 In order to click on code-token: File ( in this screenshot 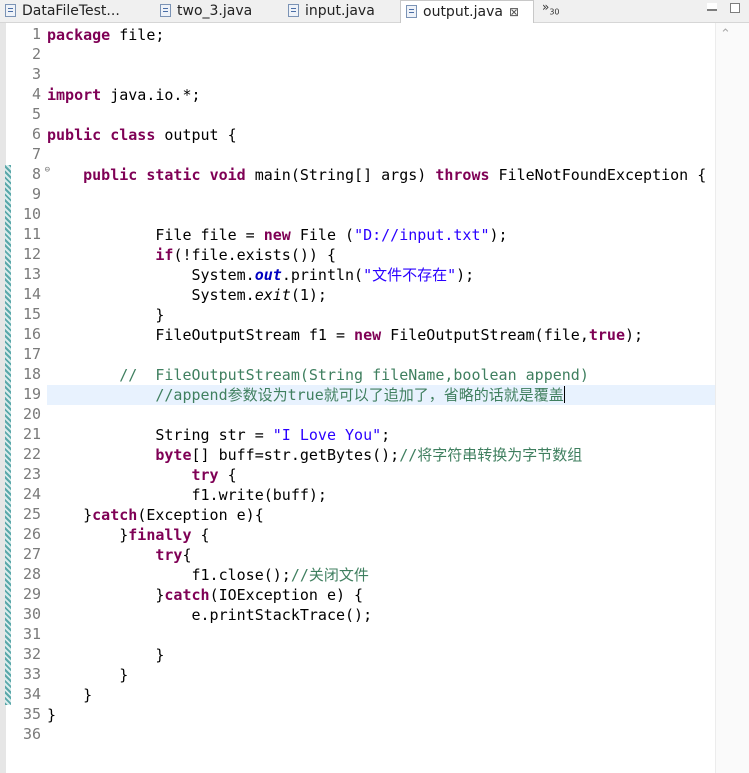, I will do `click(322, 235)`.